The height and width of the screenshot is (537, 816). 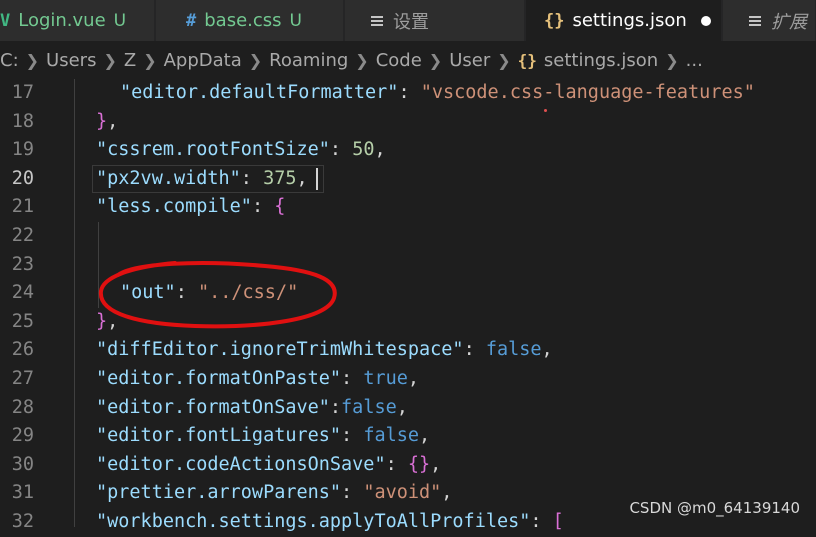 What do you see at coordinates (22, 264) in the screenshot?
I see `line-number: 23` at bounding box center [22, 264].